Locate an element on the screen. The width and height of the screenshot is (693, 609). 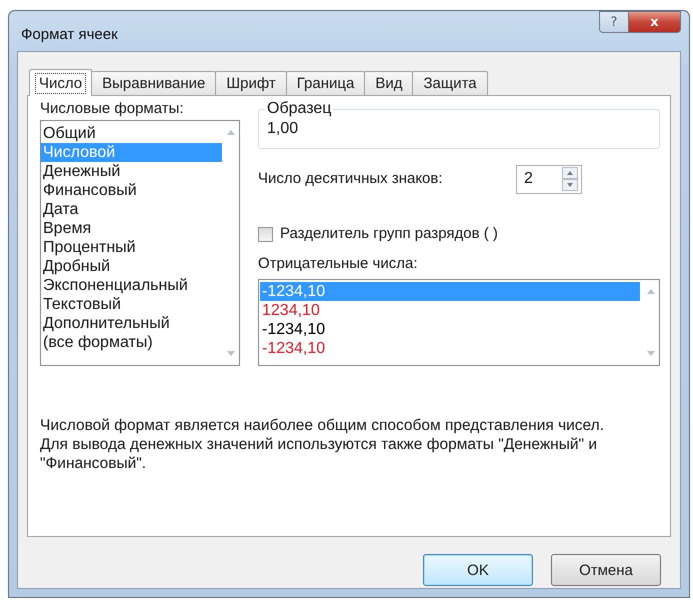
list-item: Денежный is located at coordinates (131, 171).